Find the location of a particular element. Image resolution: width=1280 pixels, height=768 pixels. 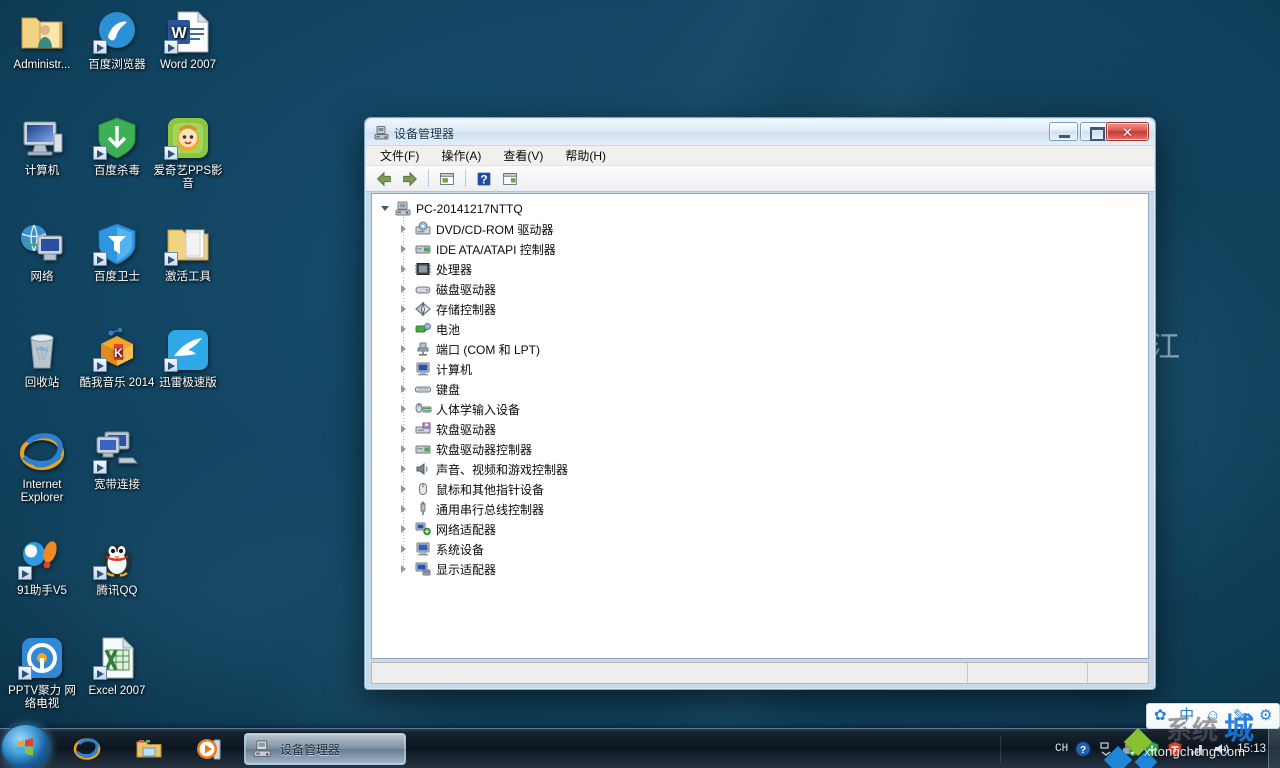

quicklaunch-internet-explorer is located at coordinates (87, 749).